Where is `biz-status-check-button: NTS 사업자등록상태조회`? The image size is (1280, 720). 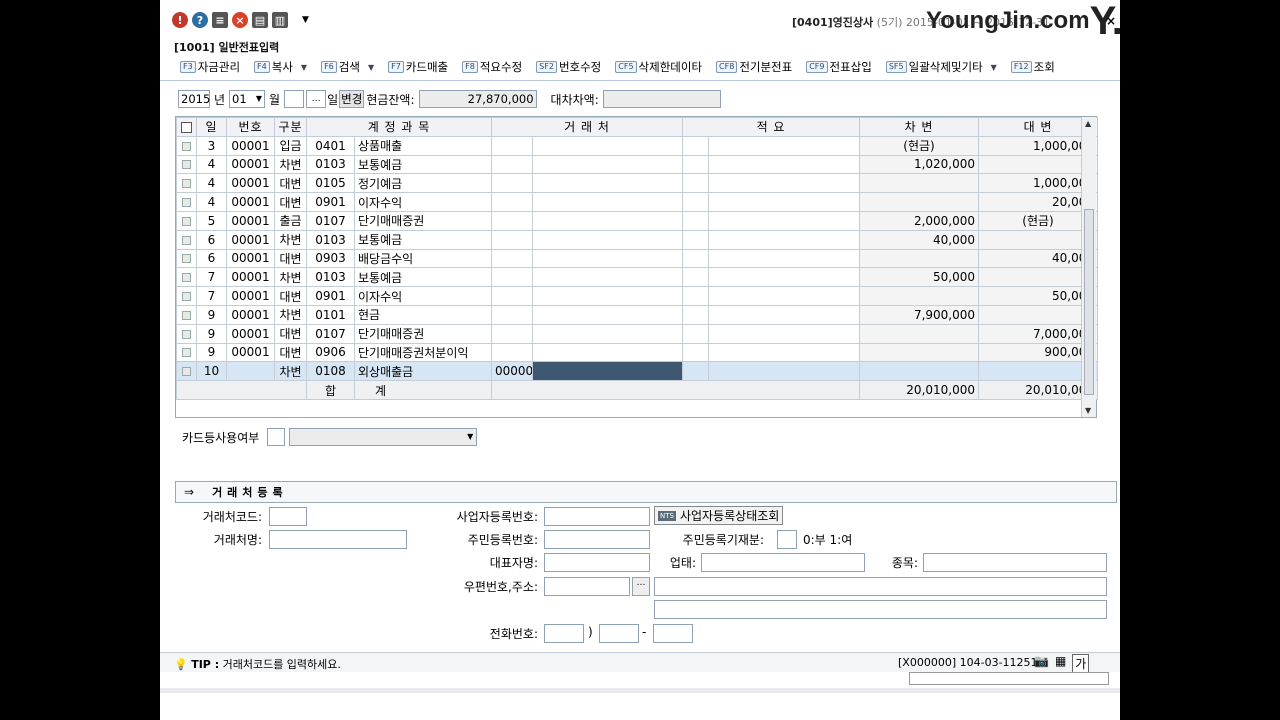
biz-status-check-button: NTS 사업자등록상태조회 is located at coordinates (719, 515).